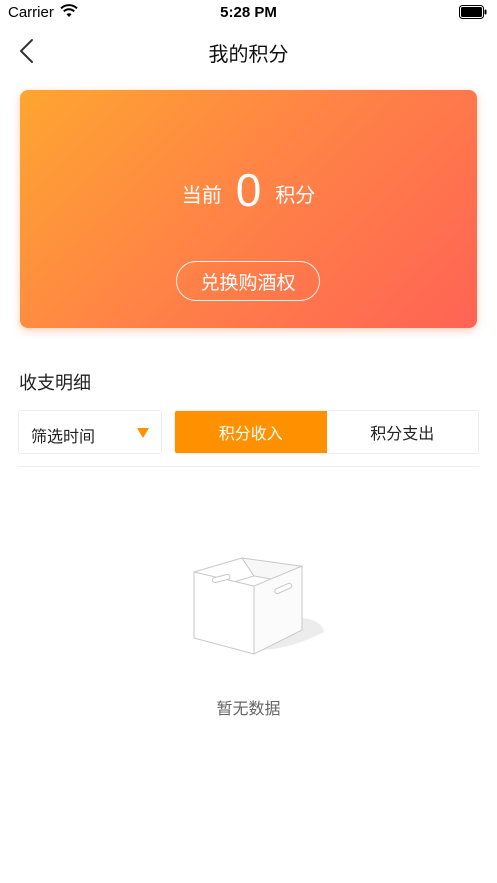 The width and height of the screenshot is (497, 883). I want to click on status-bar: Carrier 5:28 PM, so click(248, 14).